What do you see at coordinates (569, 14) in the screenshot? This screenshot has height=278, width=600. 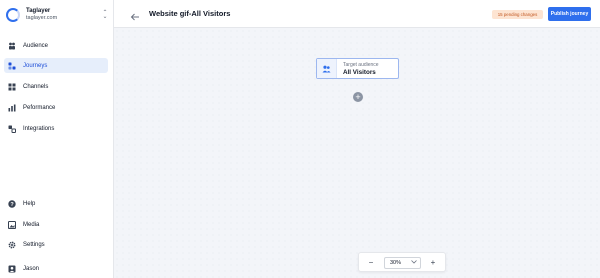 I see `publish-journey-button: Publish journey` at bounding box center [569, 14].